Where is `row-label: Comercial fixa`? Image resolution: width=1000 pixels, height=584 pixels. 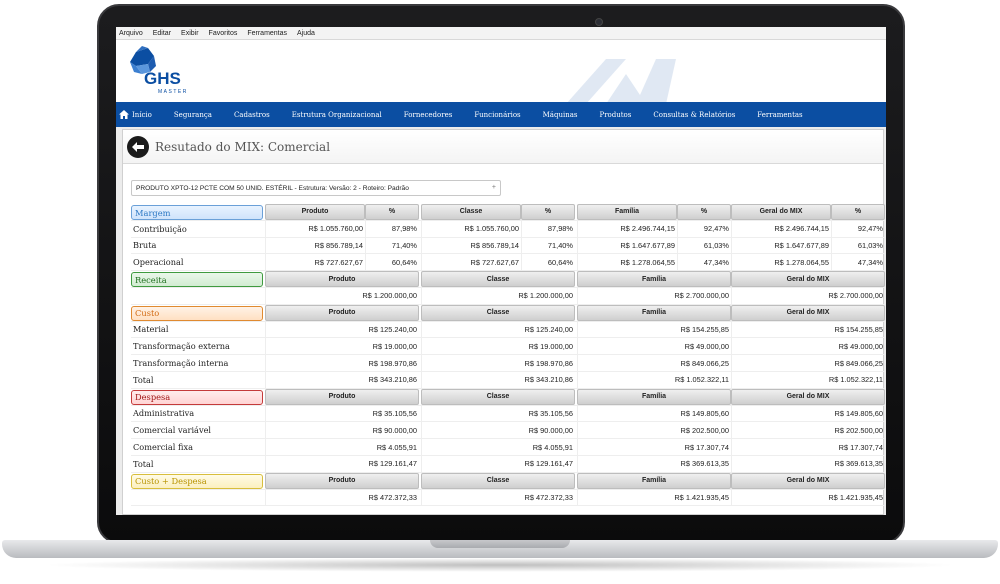
row-label: Comercial fixa is located at coordinates (163, 447).